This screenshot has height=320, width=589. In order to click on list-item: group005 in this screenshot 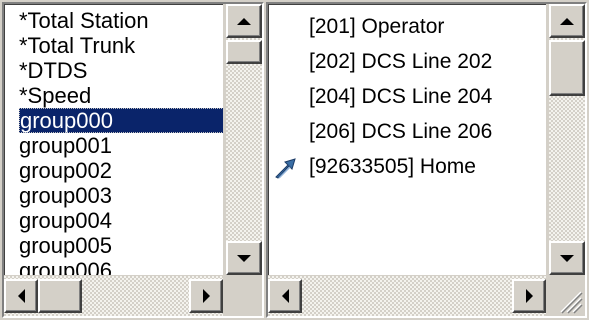, I will do `click(65, 245)`.